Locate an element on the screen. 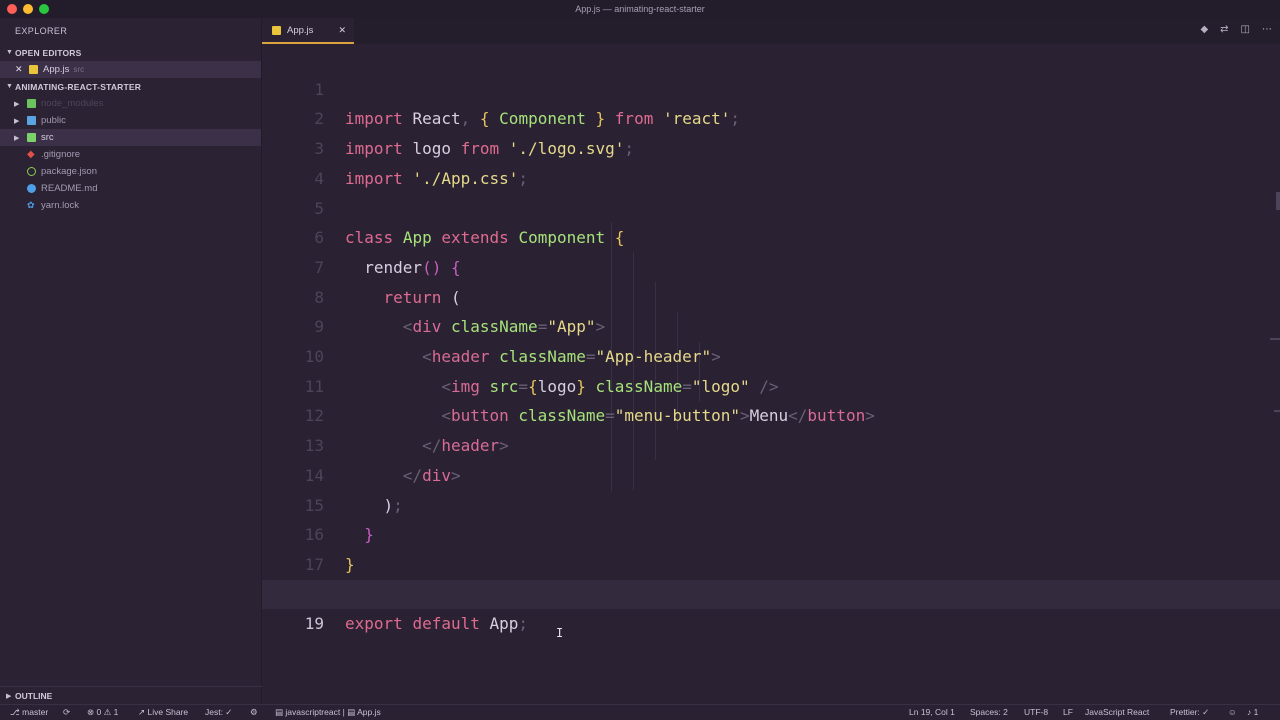 This screenshot has height=720, width=1280. indentation: Spaces: 2 is located at coordinates (989, 712).